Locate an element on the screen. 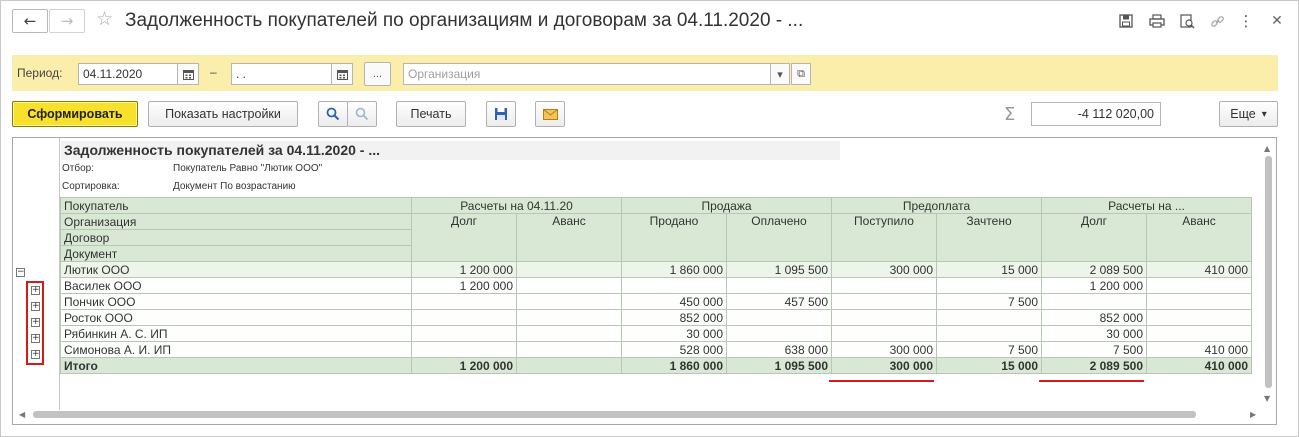 Image resolution: width=1299 pixels, height=437 pixels. show-settings-button: Показать настройки is located at coordinates (223, 114).